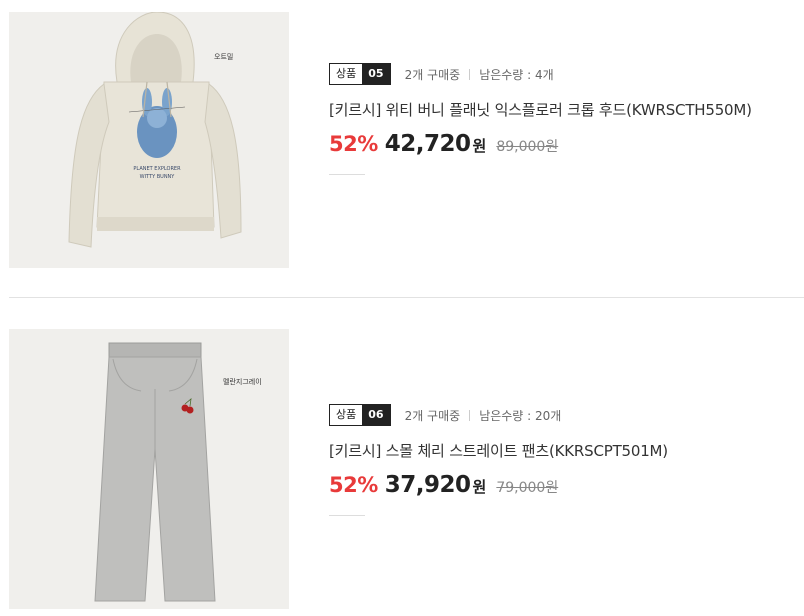 This screenshot has height=616, width=804. I want to click on price-row: 52% 37,920 원 79,000원, so click(498, 485).